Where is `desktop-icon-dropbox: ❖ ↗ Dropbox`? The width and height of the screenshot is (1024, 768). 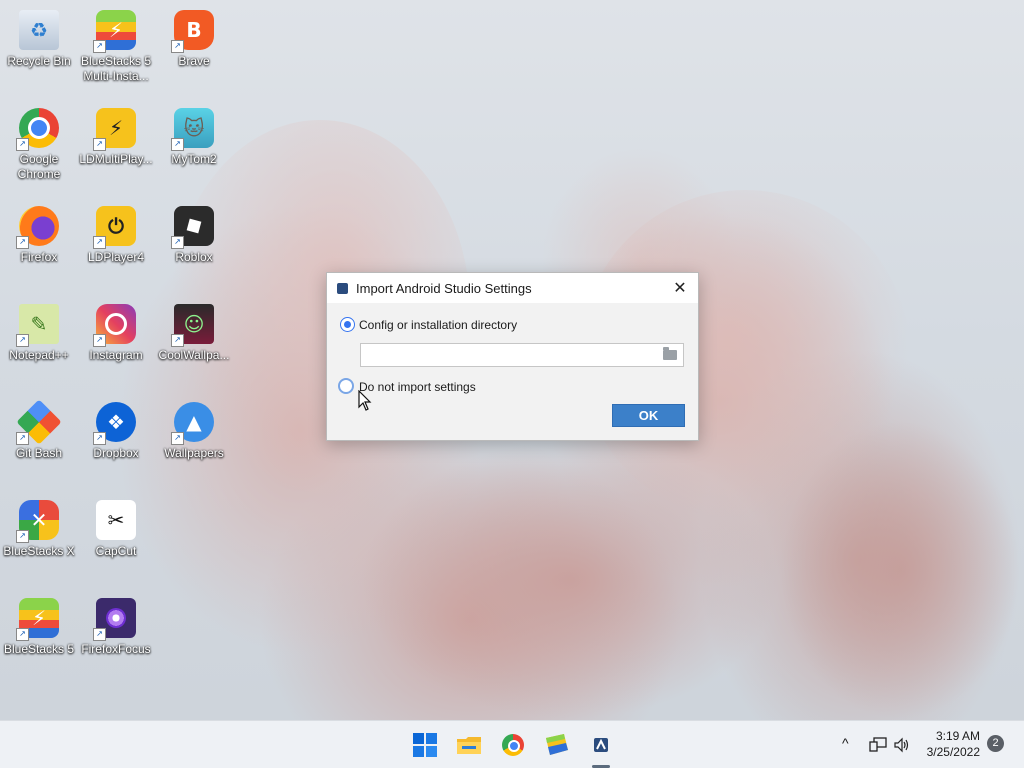
desktop-icon-dropbox: ❖ ↗ Dropbox is located at coordinates (116, 444).